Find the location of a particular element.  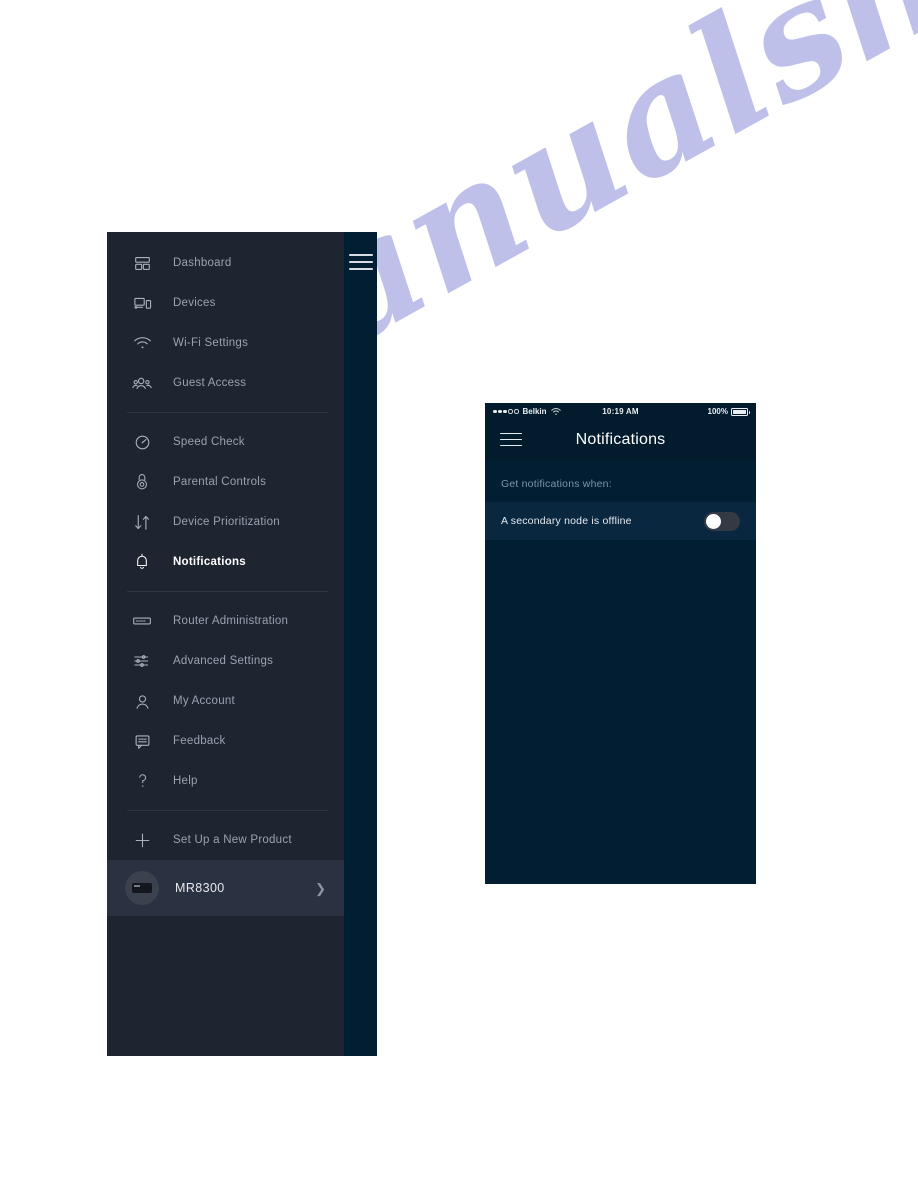

battery-fill is located at coordinates (739, 411).